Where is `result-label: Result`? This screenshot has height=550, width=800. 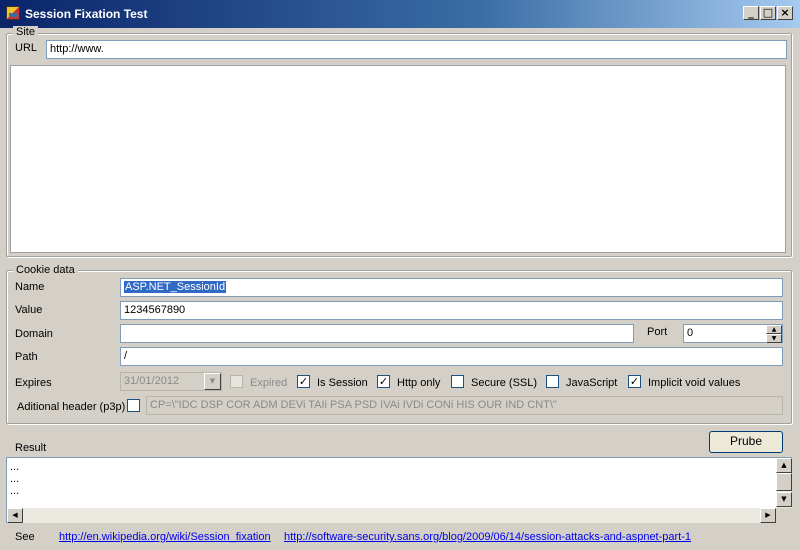
result-label: Result is located at coordinates (31, 448).